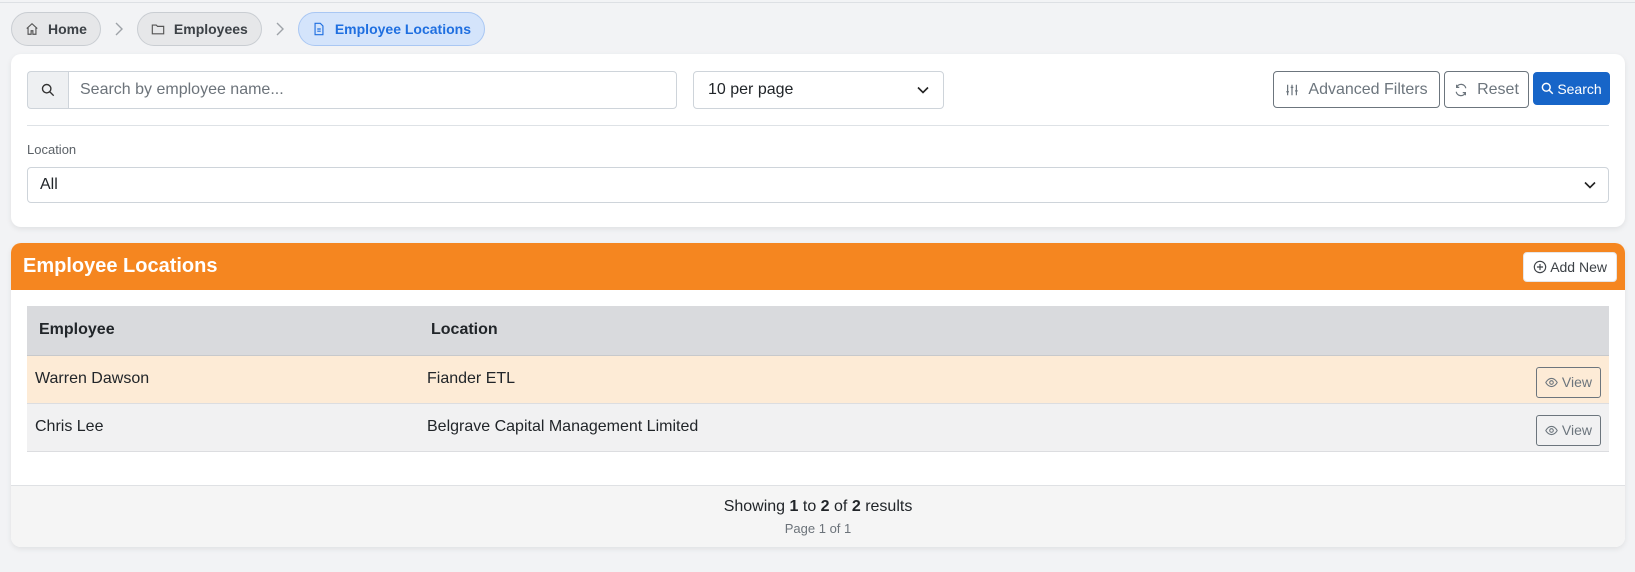 The height and width of the screenshot is (572, 1635). I want to click on search-group, so click(352, 90).